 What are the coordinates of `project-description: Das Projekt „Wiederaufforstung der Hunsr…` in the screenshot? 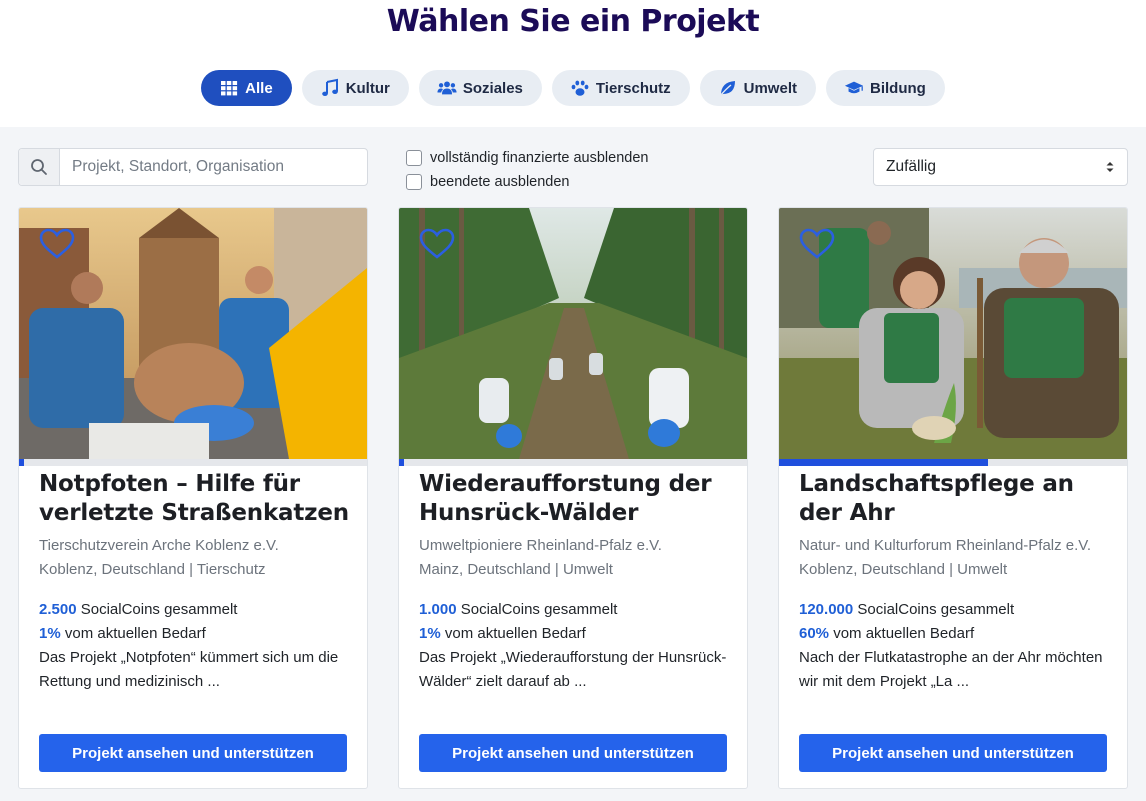 It's located at (573, 669).